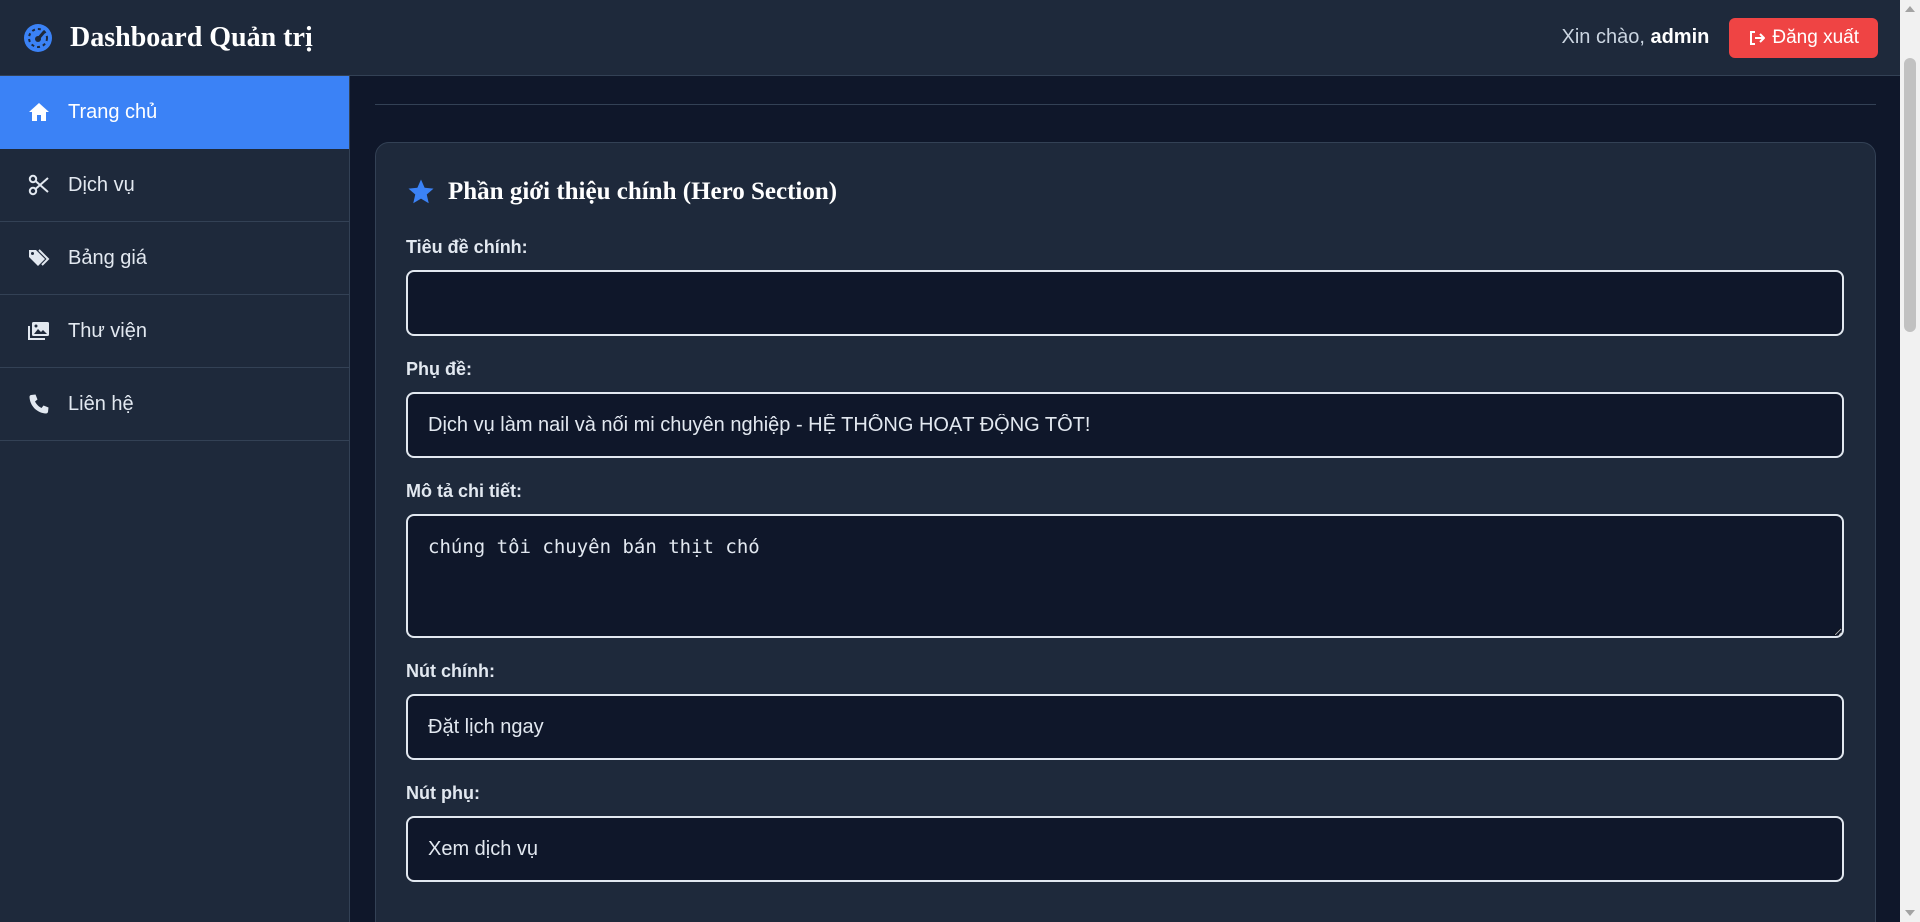  What do you see at coordinates (38, 38) in the screenshot?
I see `dashboard-gauge-icon` at bounding box center [38, 38].